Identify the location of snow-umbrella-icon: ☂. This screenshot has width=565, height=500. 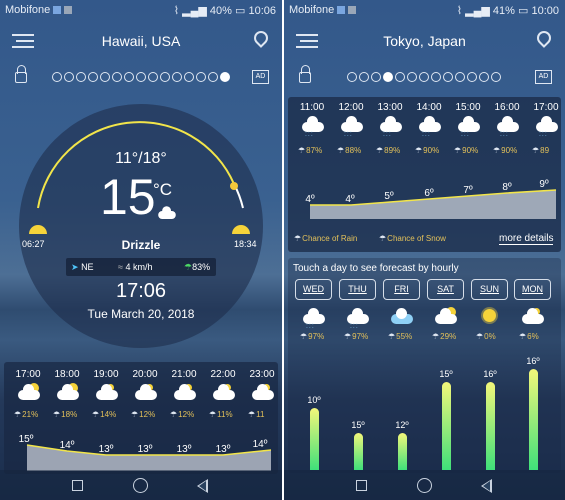
(383, 238).